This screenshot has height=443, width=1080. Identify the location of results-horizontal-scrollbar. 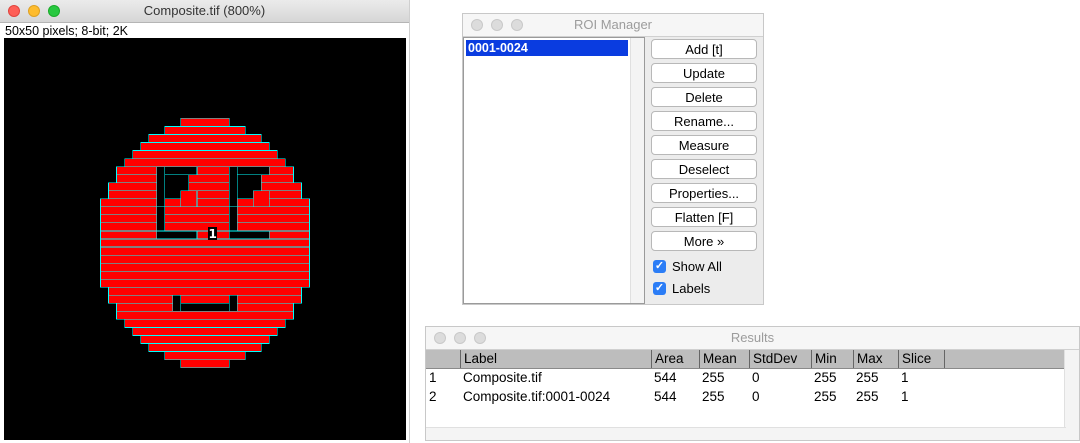
(746, 433).